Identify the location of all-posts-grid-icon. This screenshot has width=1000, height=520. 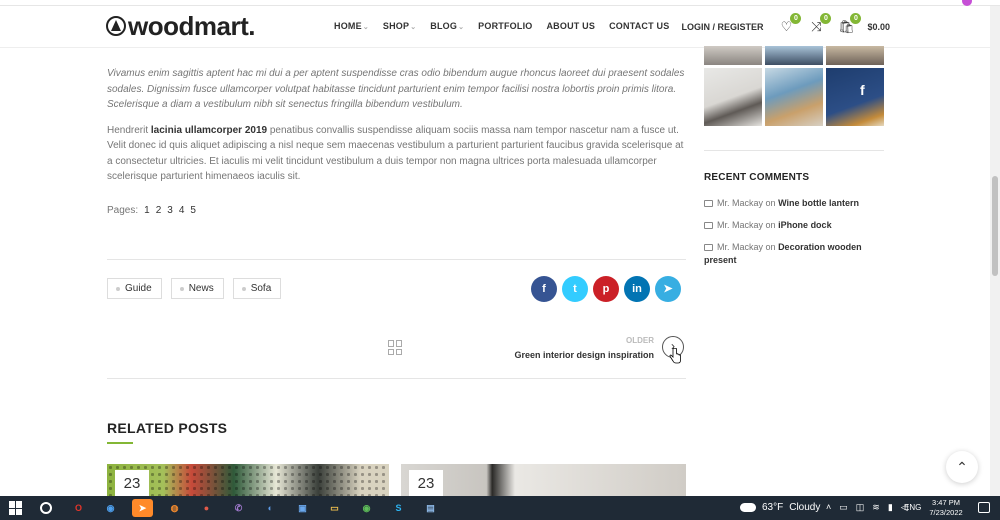
(395, 347).